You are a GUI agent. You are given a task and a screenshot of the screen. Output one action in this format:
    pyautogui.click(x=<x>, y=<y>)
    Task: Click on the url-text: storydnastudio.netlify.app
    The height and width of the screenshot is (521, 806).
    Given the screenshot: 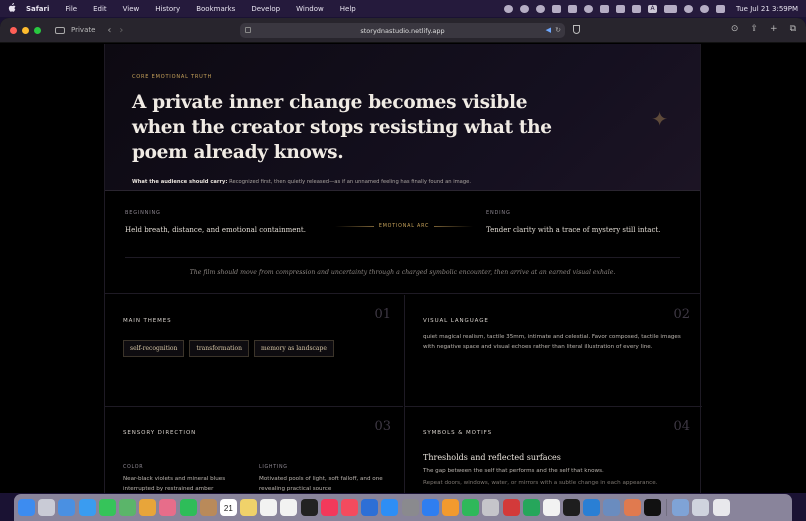 What is the action you would take?
    pyautogui.click(x=402, y=31)
    